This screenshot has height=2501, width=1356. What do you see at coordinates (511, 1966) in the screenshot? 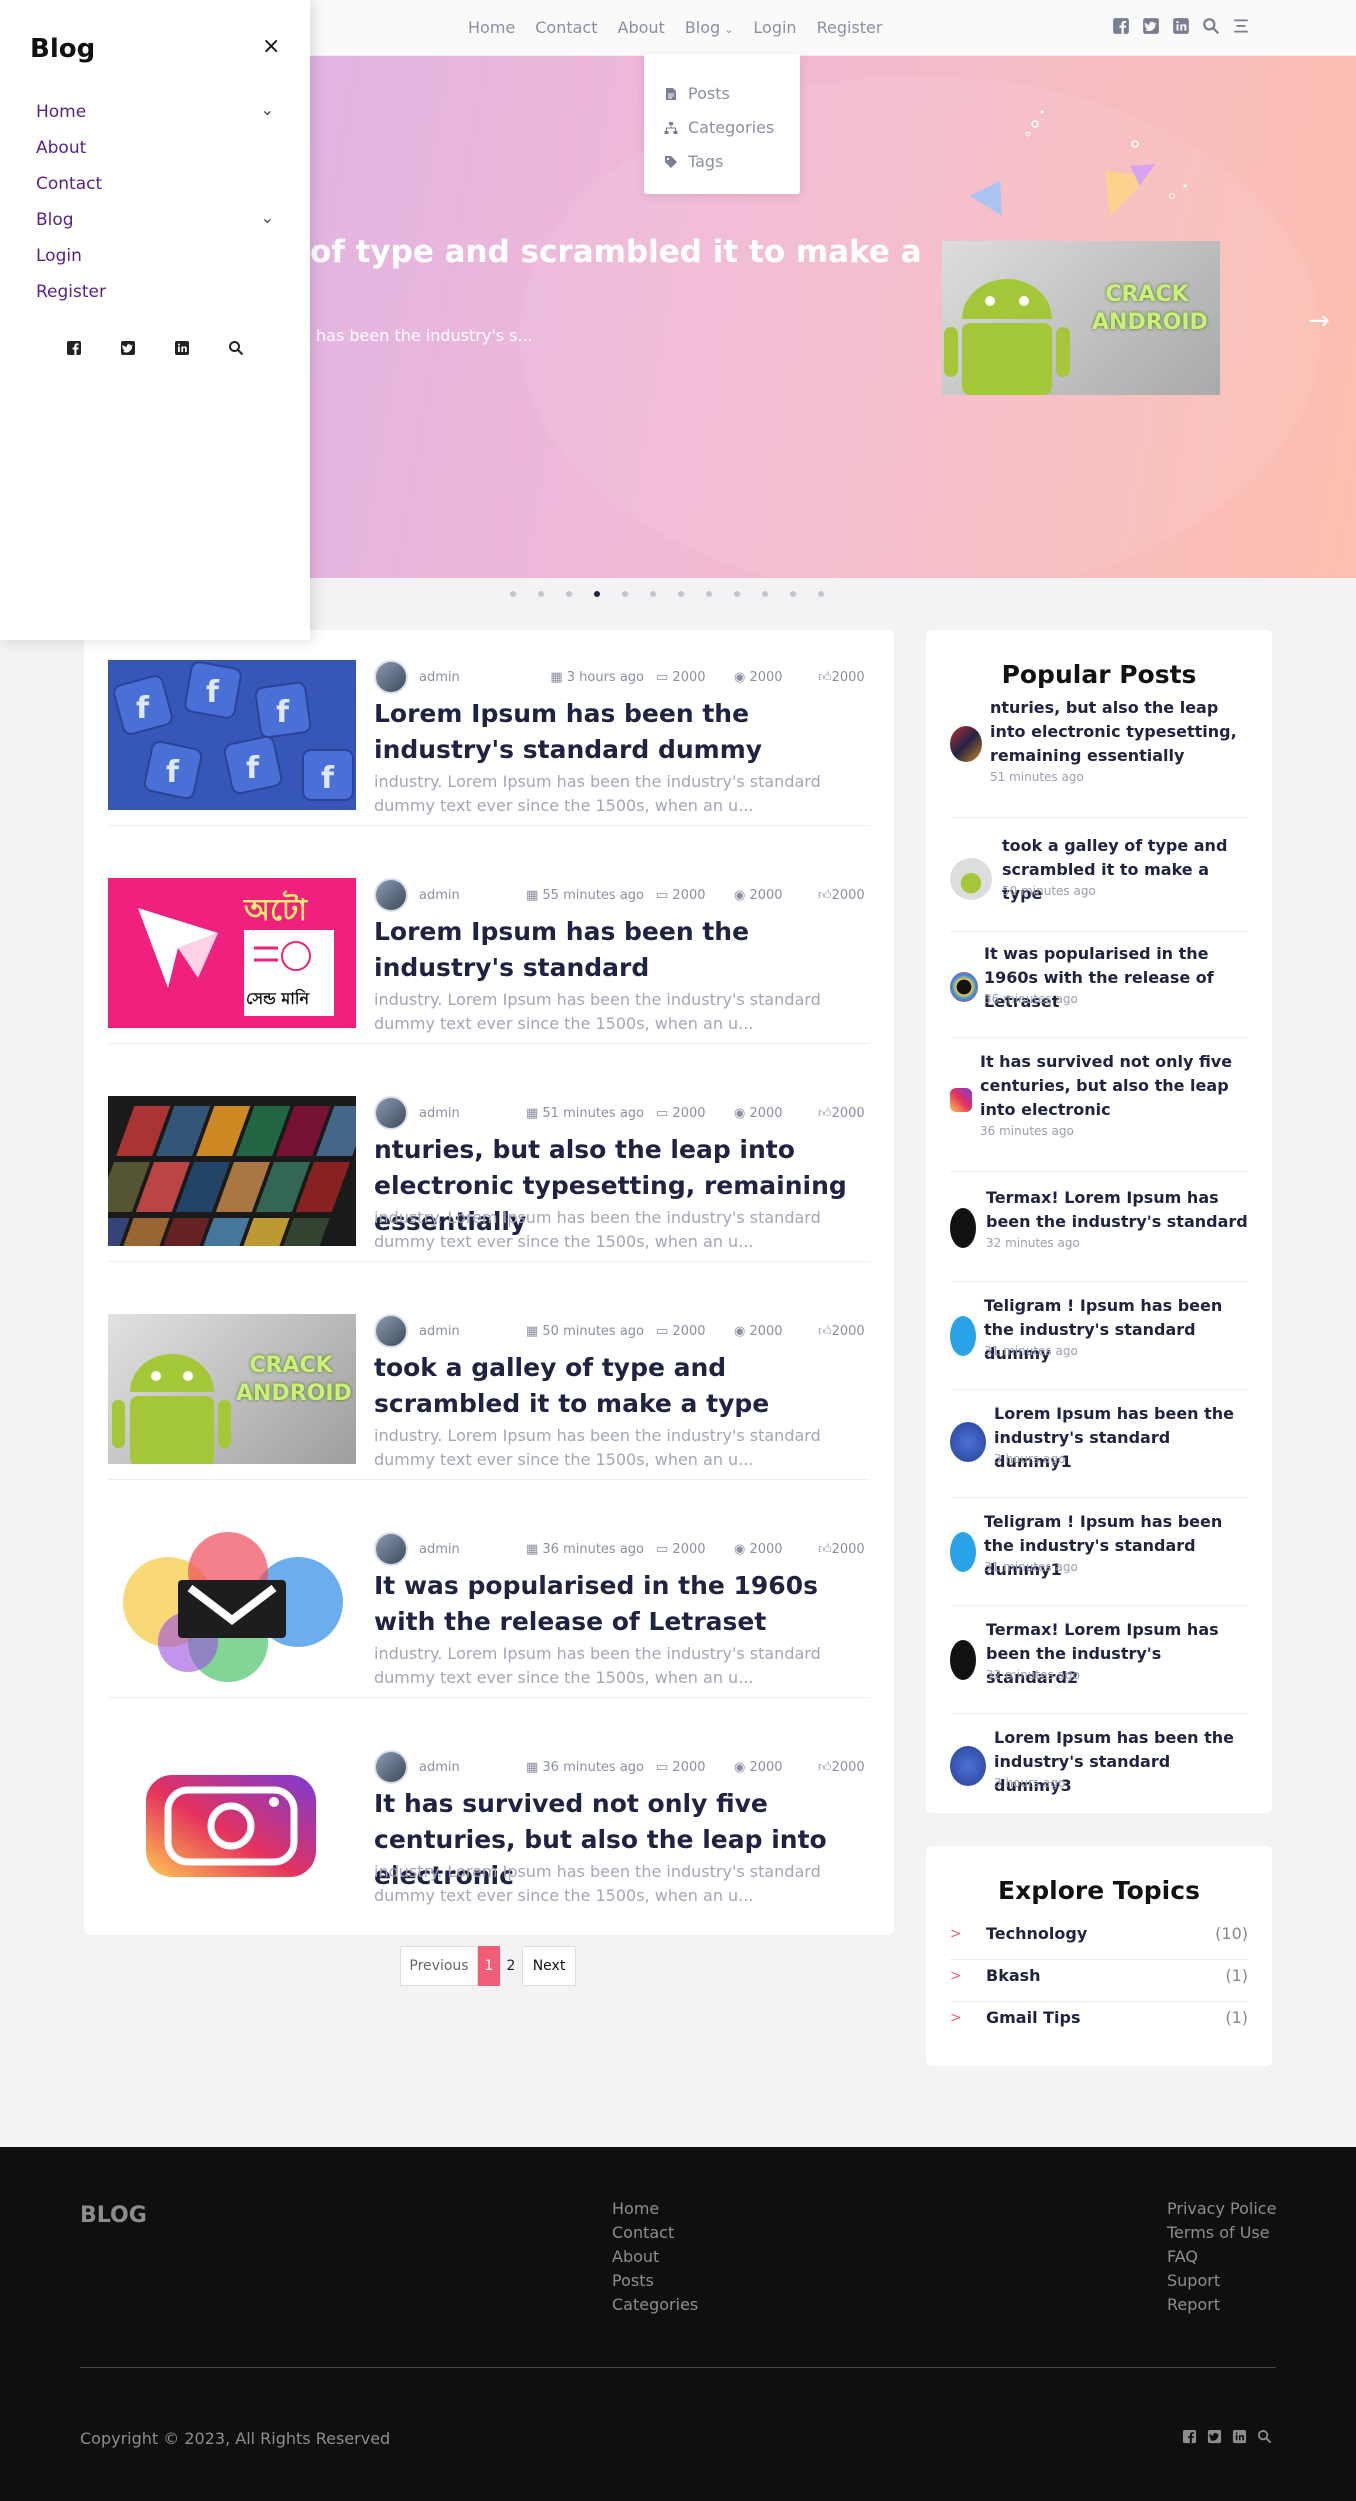
I see `pagination-page-2: 2` at bounding box center [511, 1966].